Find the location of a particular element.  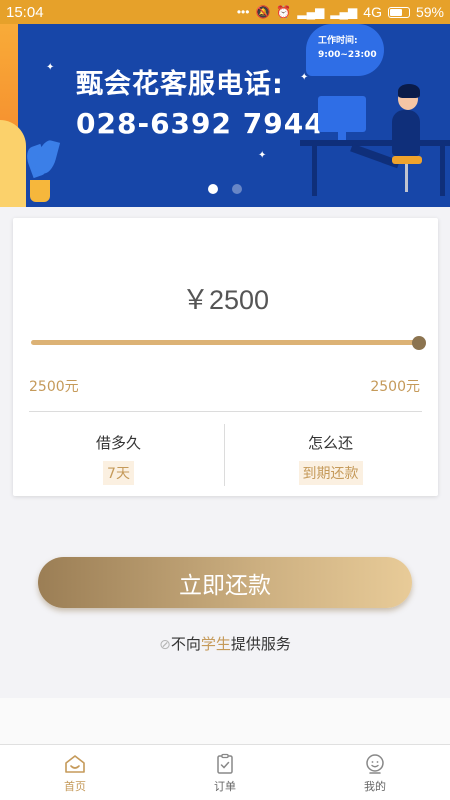

battery-icon is located at coordinates (398, 12).